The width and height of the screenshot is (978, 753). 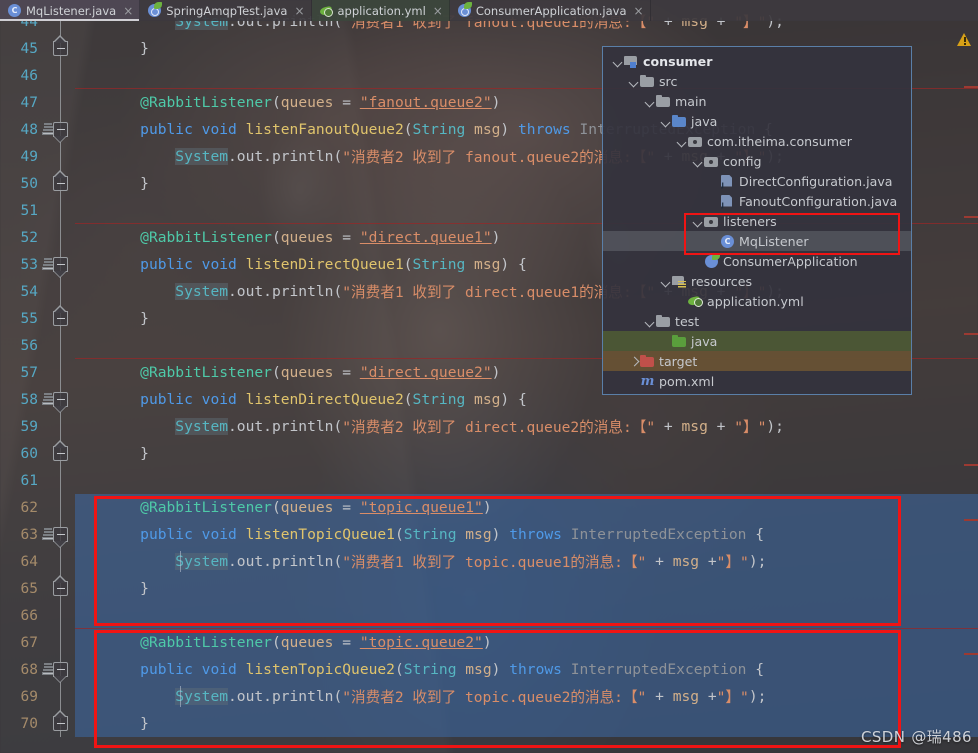 I want to click on tree-node-consumer: consumer, so click(x=757, y=61).